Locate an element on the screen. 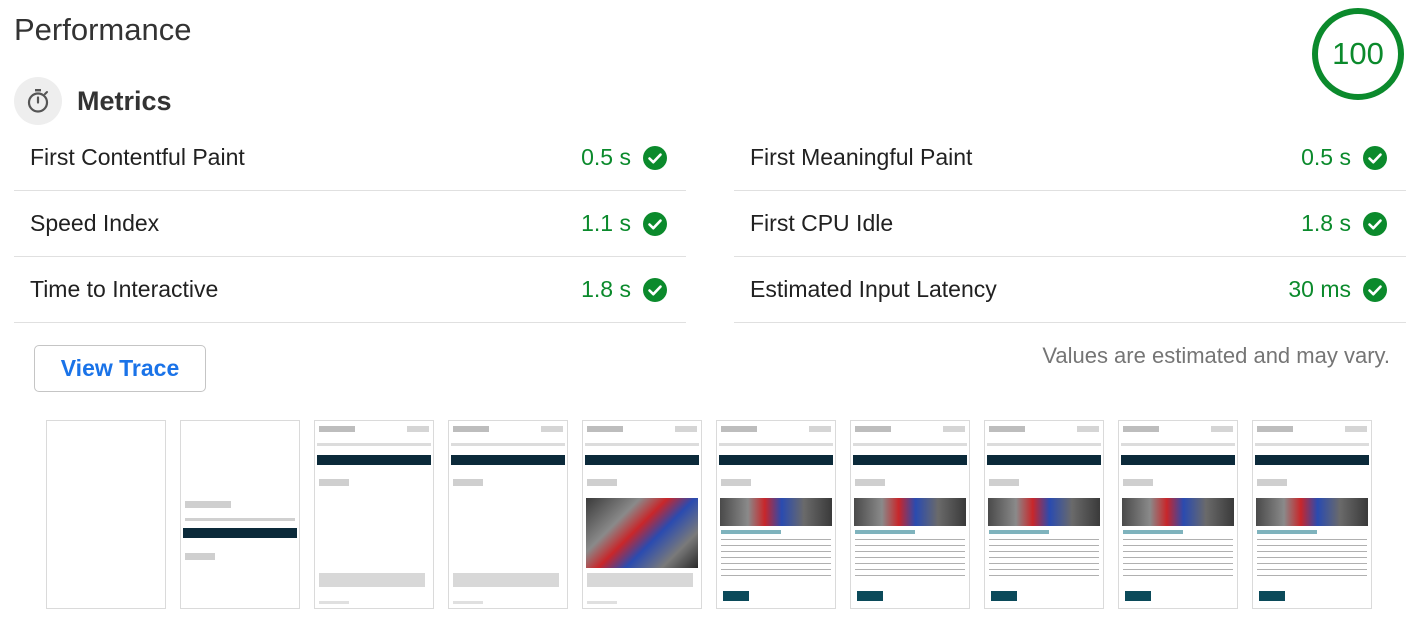 Image resolution: width=1414 pixels, height=628 pixels. metric-row: Speed Index 1.1 s is located at coordinates (350, 224).